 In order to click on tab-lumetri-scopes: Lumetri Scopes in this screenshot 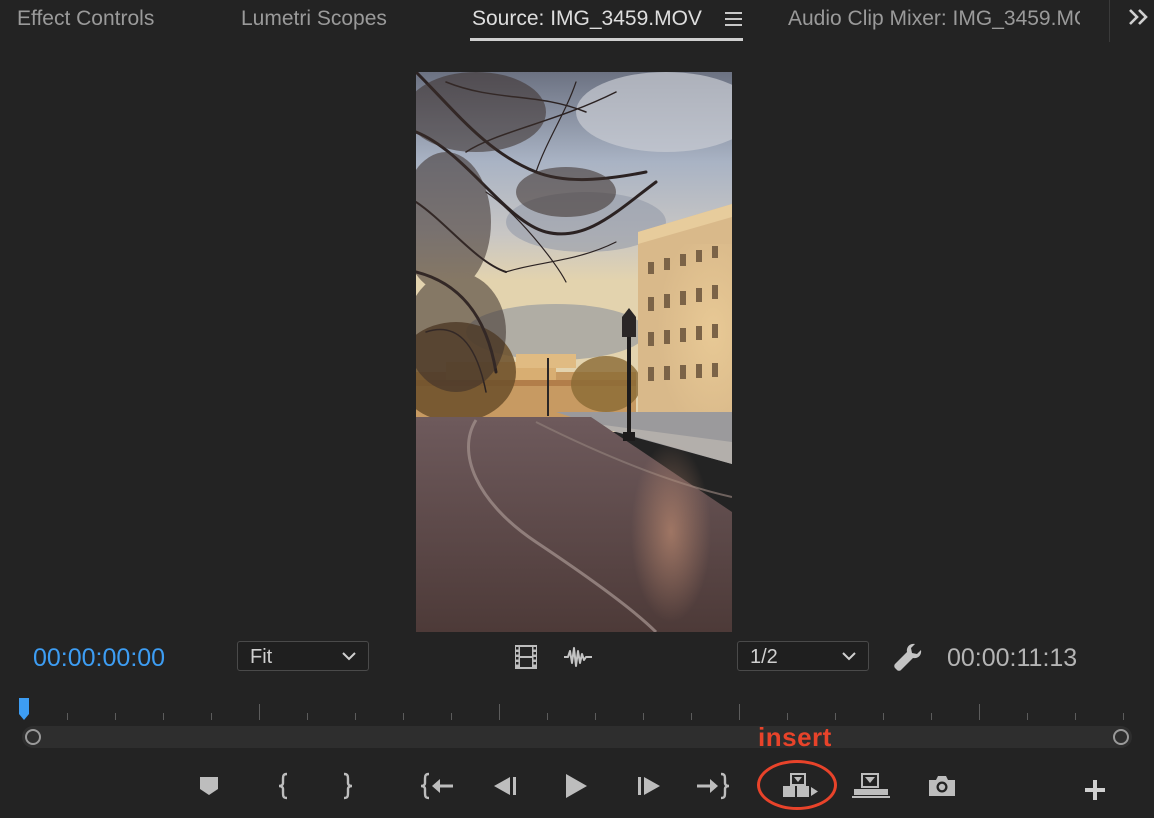, I will do `click(314, 19)`.